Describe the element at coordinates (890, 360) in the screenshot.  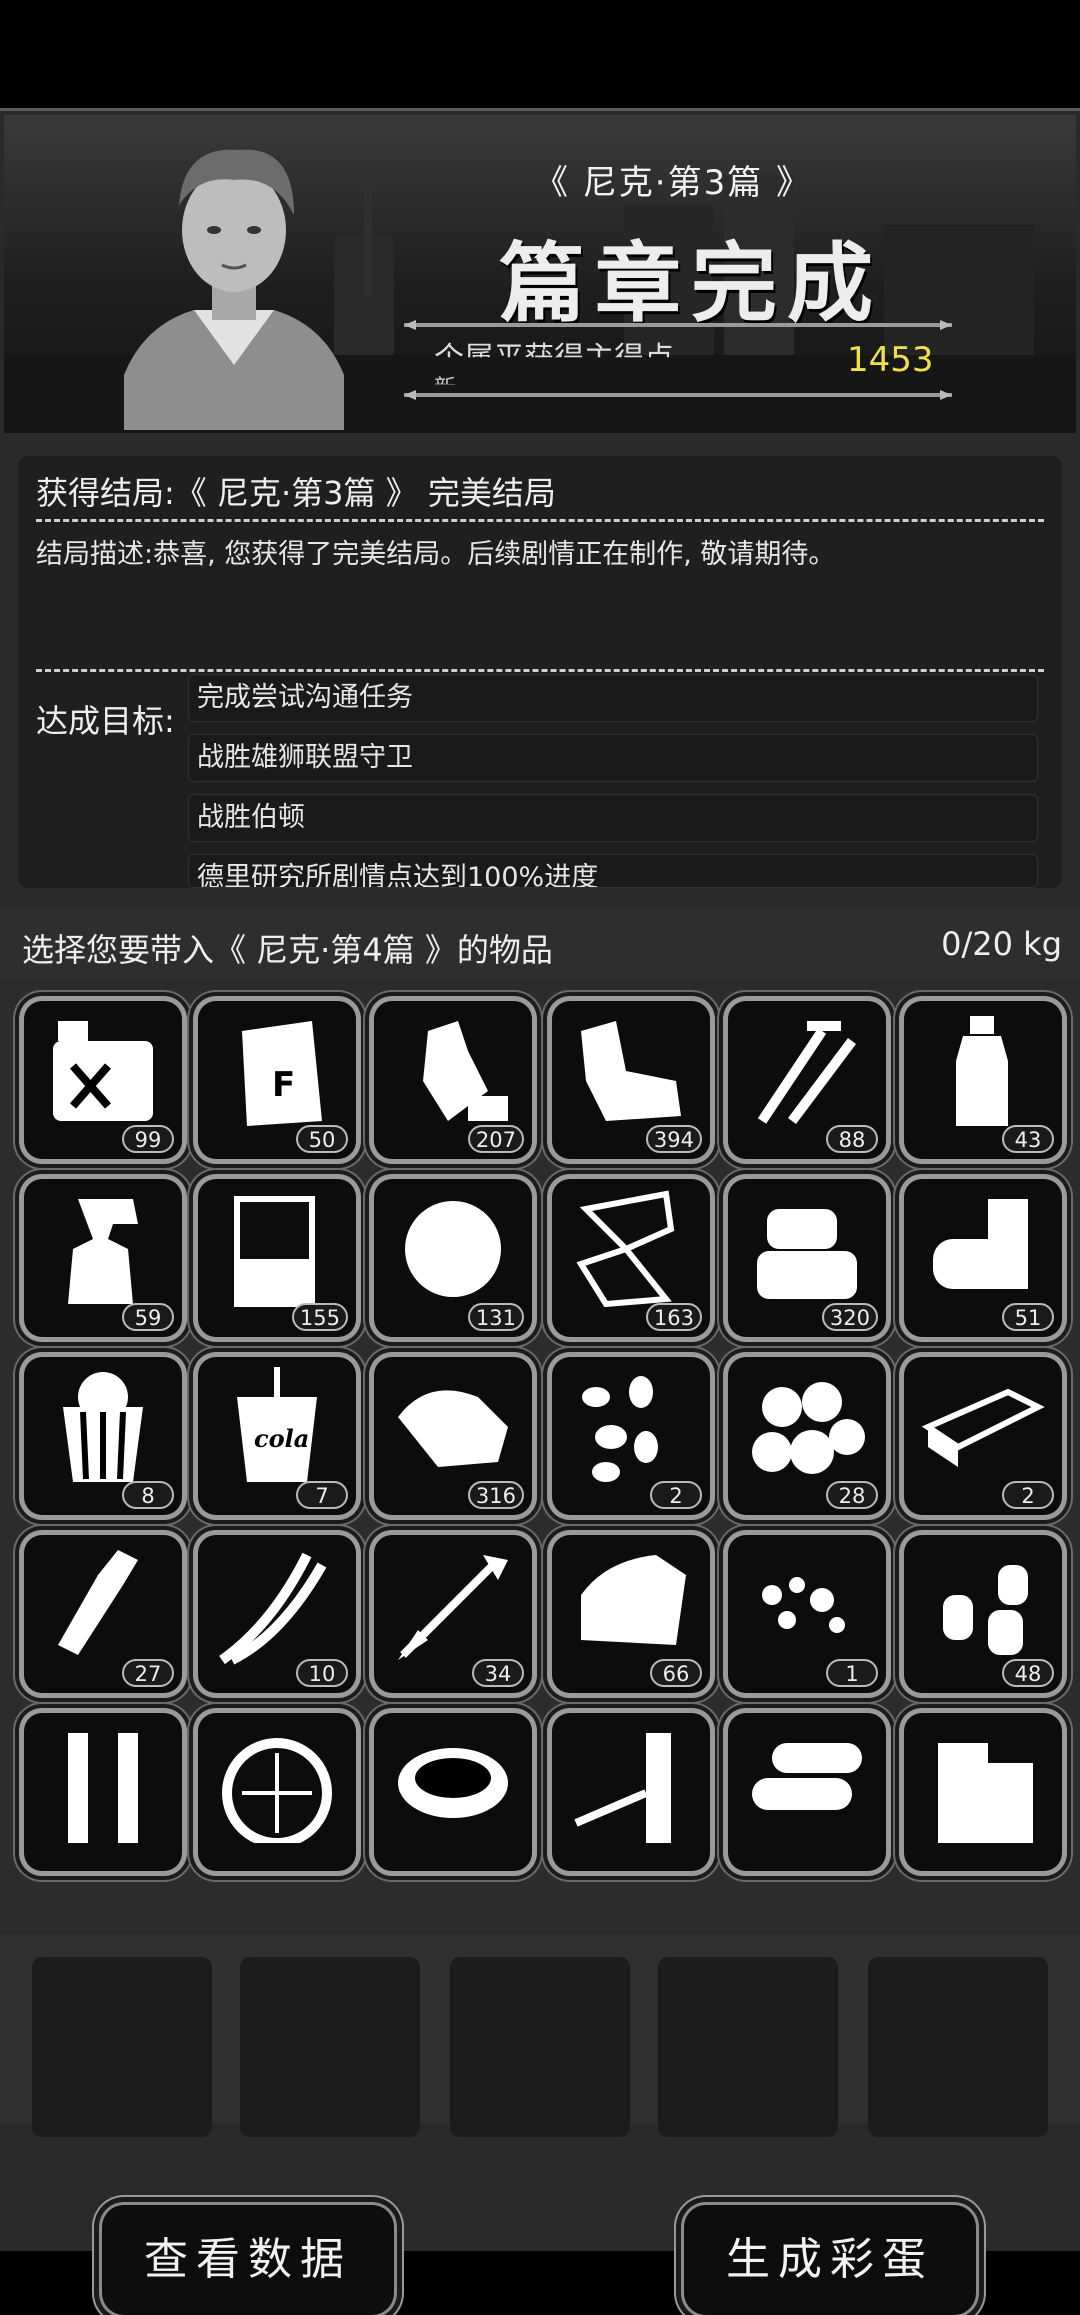
I see `score-value: 1453` at that location.